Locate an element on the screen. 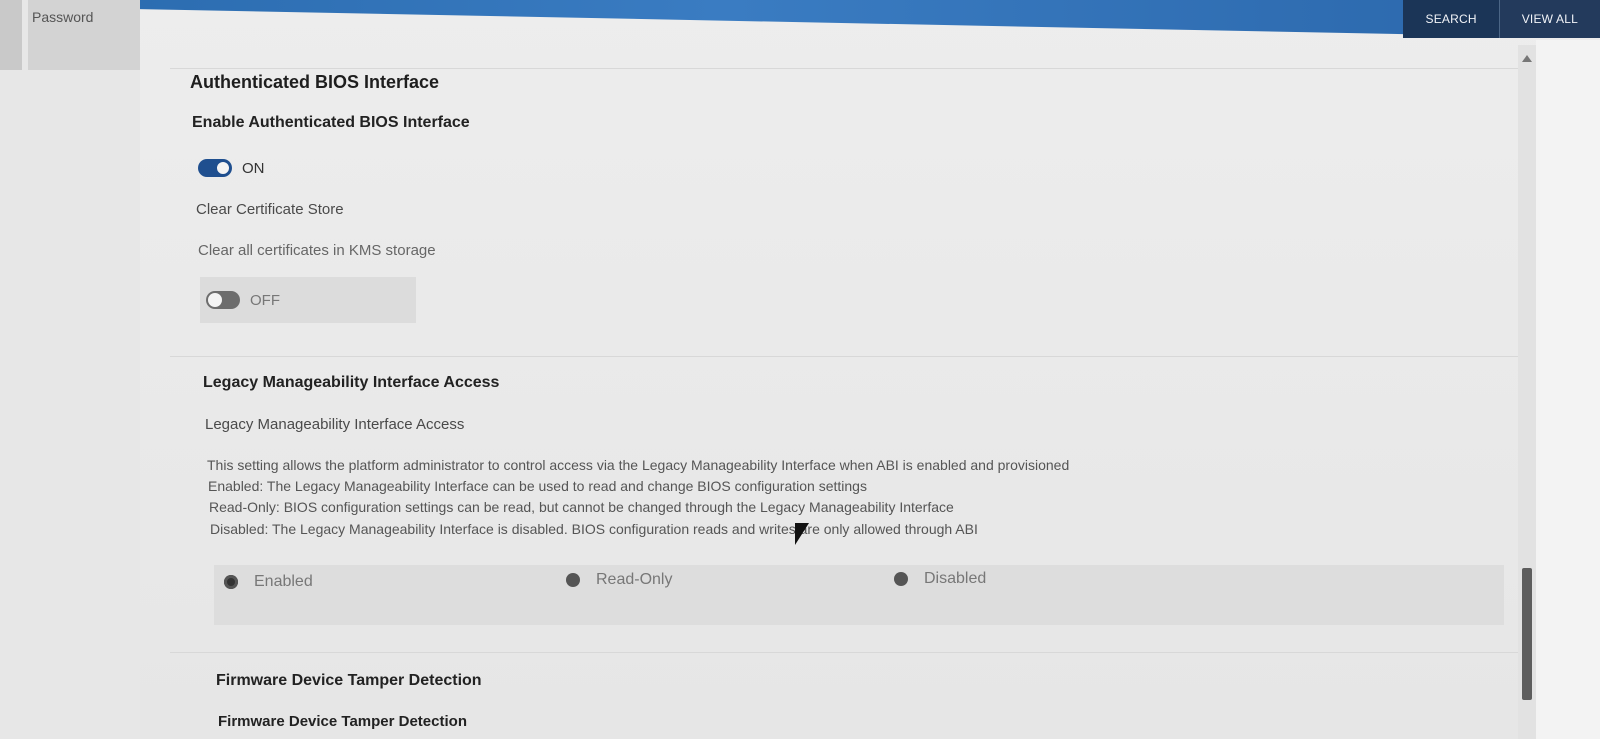 This screenshot has width=1600, height=739. setting-title-enable-abi: Enable Authenticated BIOS Interface is located at coordinates (331, 122).